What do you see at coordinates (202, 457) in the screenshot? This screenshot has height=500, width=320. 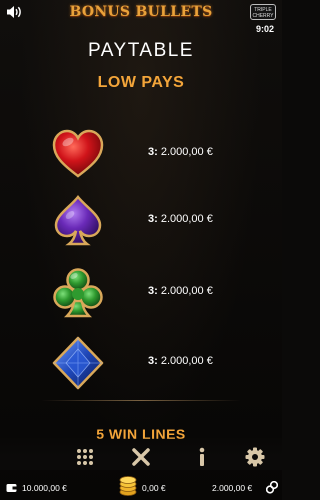 I see `info-icon` at bounding box center [202, 457].